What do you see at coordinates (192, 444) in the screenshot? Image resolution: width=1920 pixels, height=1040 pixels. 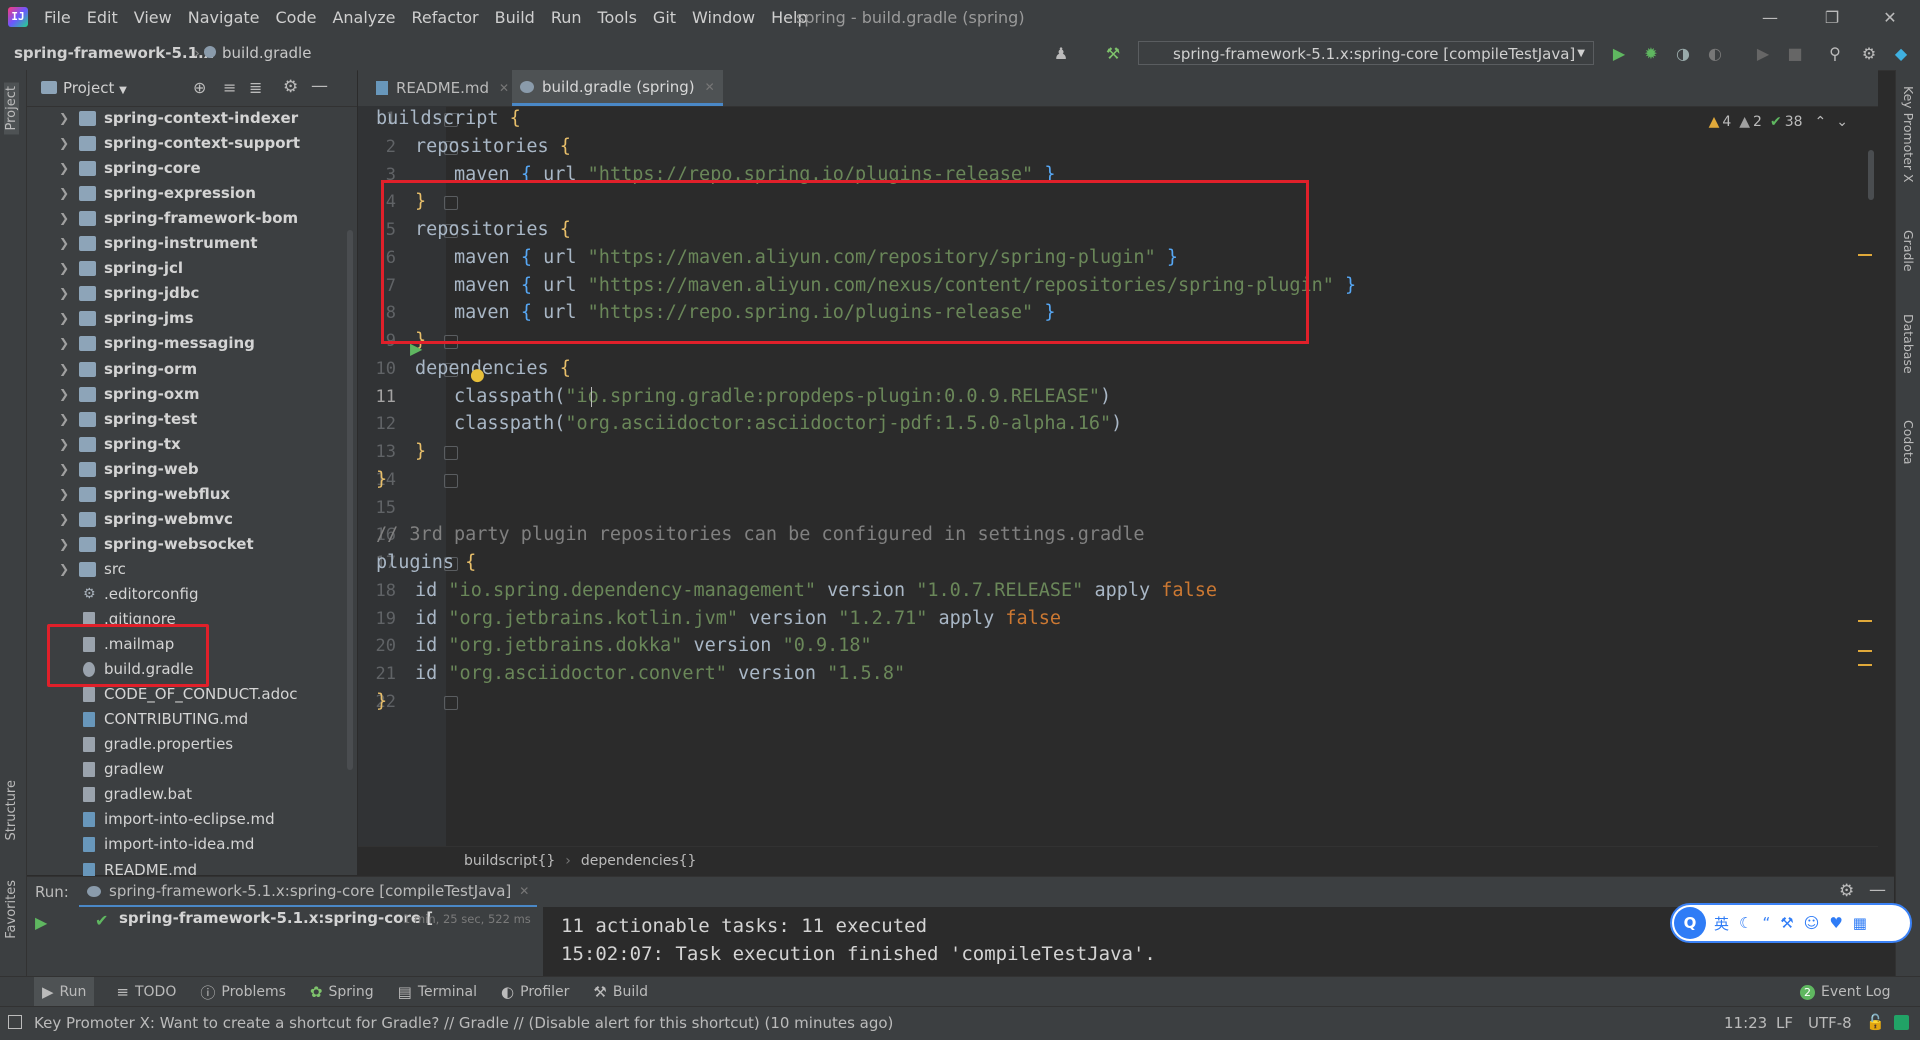 I see `tree-item: ❯ spring-tx` at bounding box center [192, 444].